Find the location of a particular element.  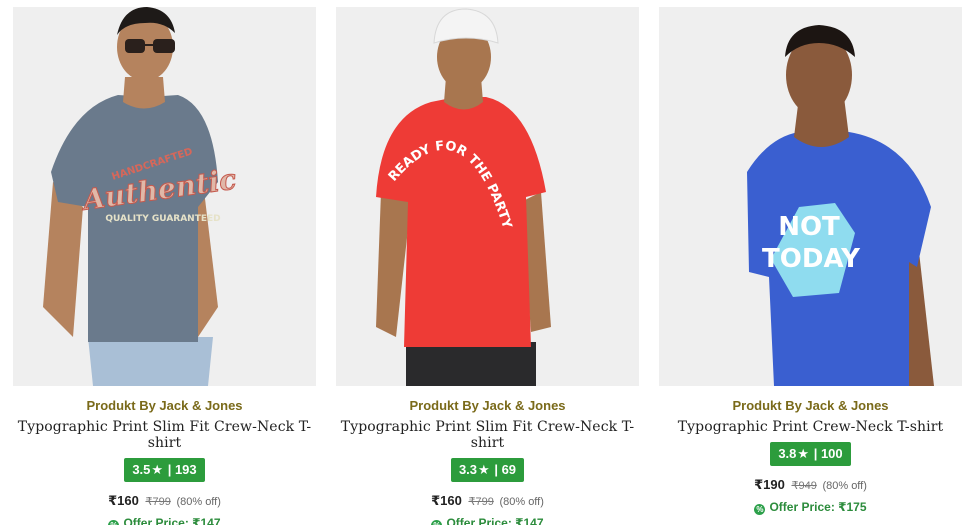

shirt-print-line2: TODAY is located at coordinates (811, 259).